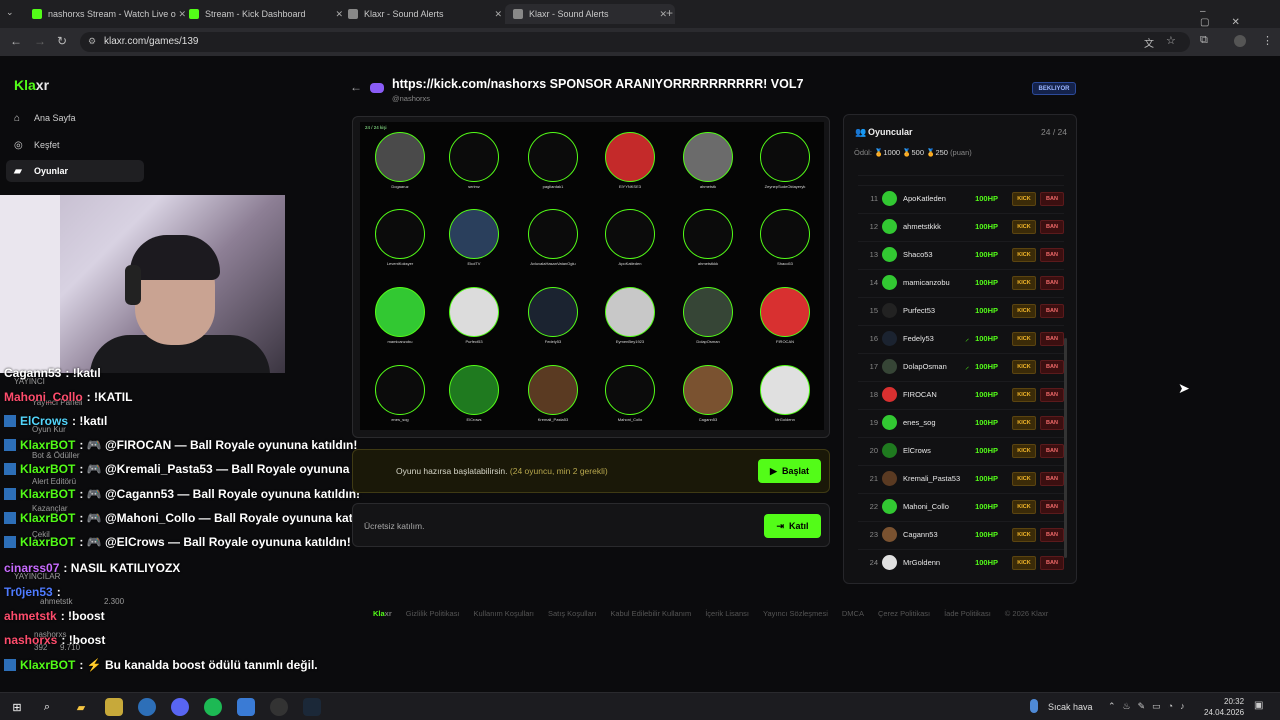 The height and width of the screenshot is (720, 1280). I want to click on chat-username: Tr0jen53, so click(28, 592).